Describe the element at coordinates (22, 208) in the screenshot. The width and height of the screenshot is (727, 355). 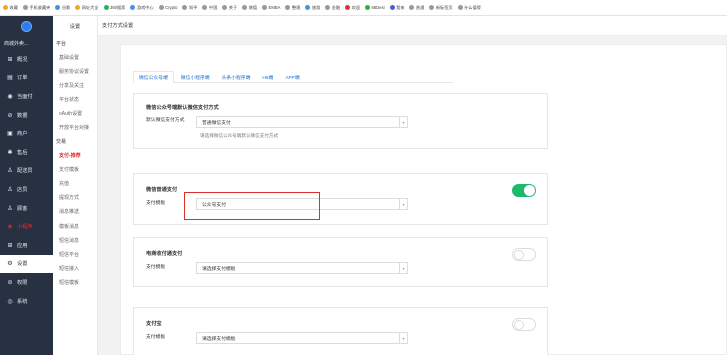
I see `sidebar-item-label: 顾客` at that location.